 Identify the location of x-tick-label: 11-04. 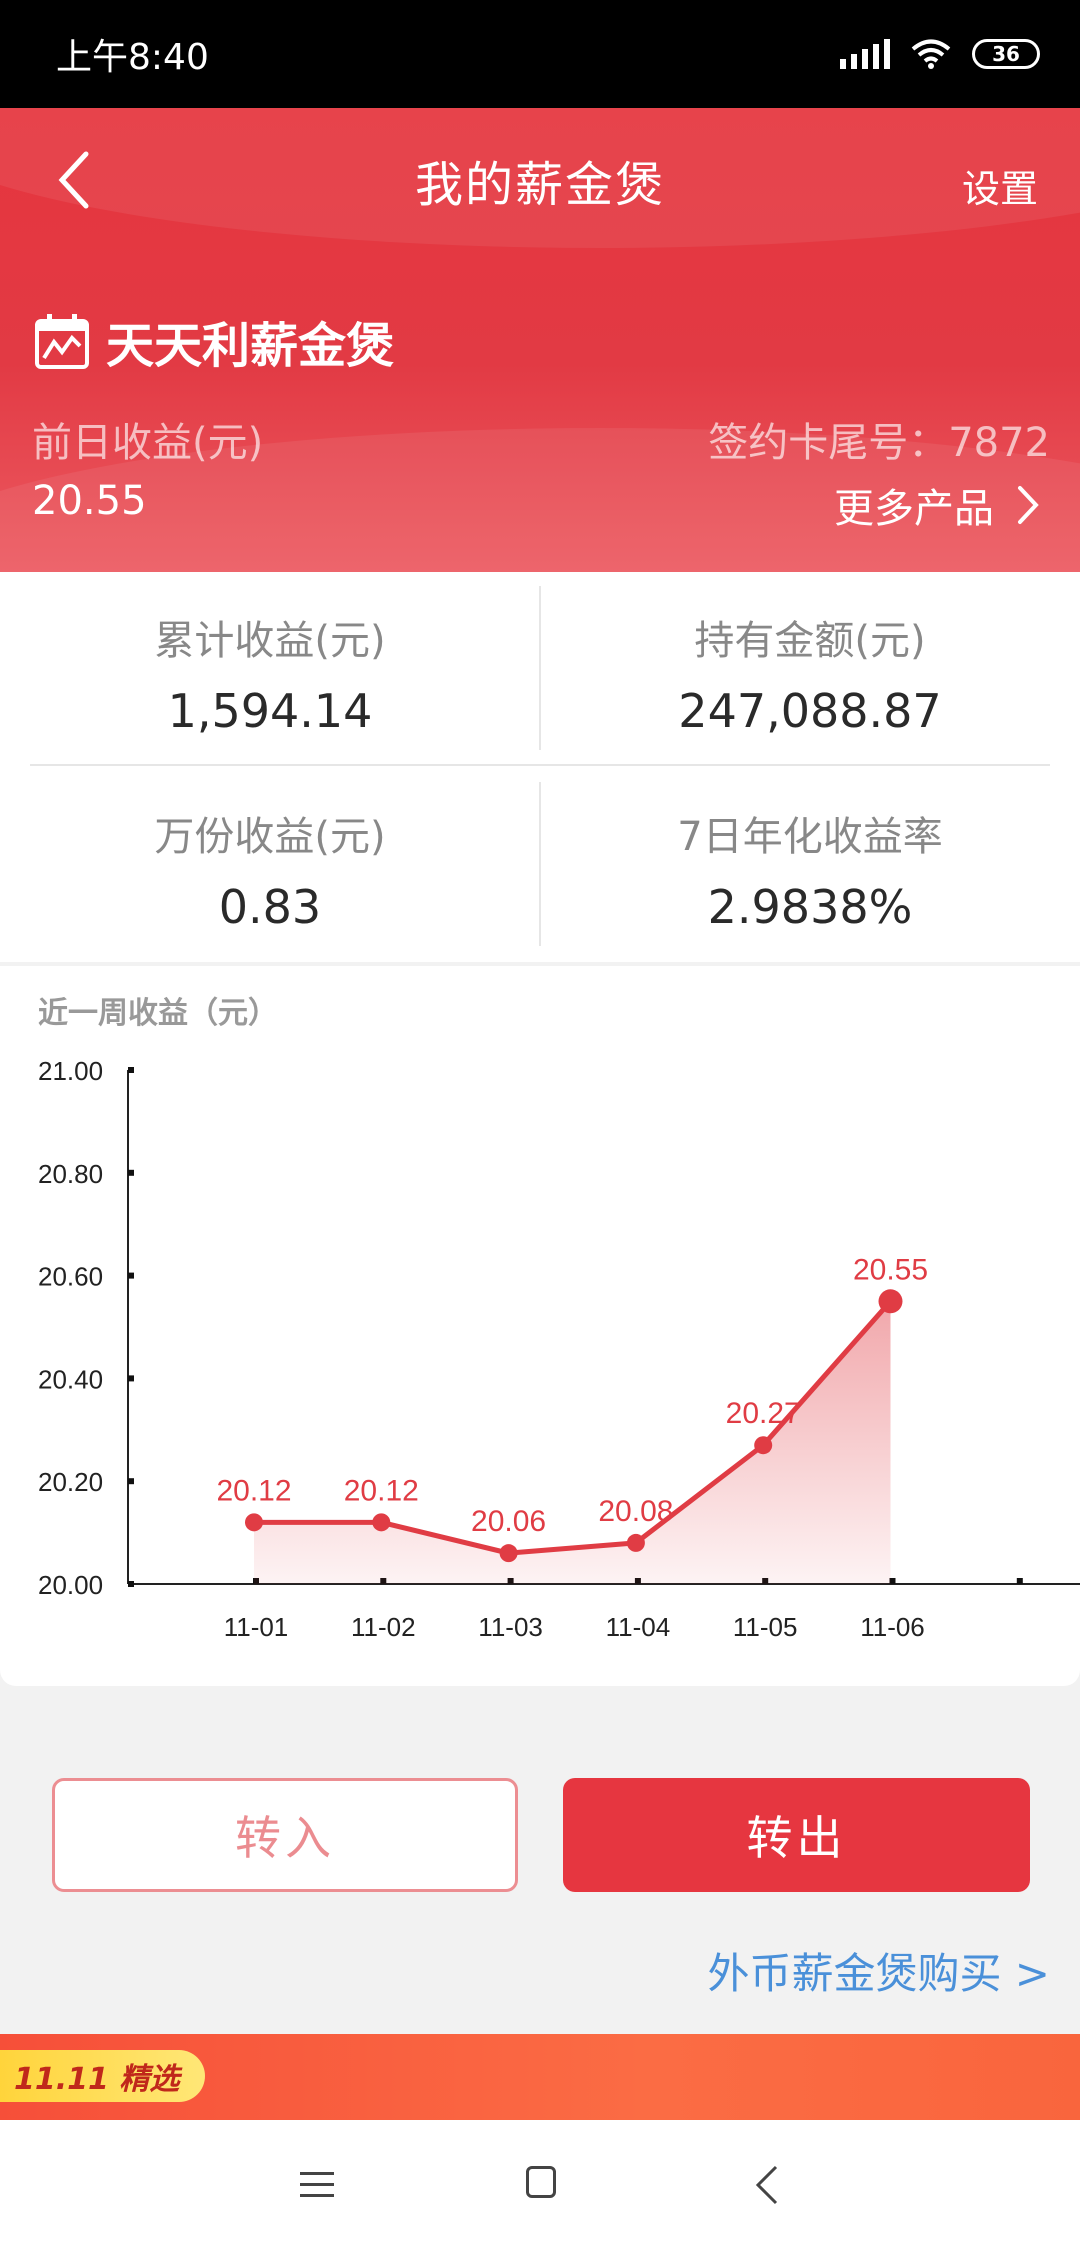
(638, 1627).